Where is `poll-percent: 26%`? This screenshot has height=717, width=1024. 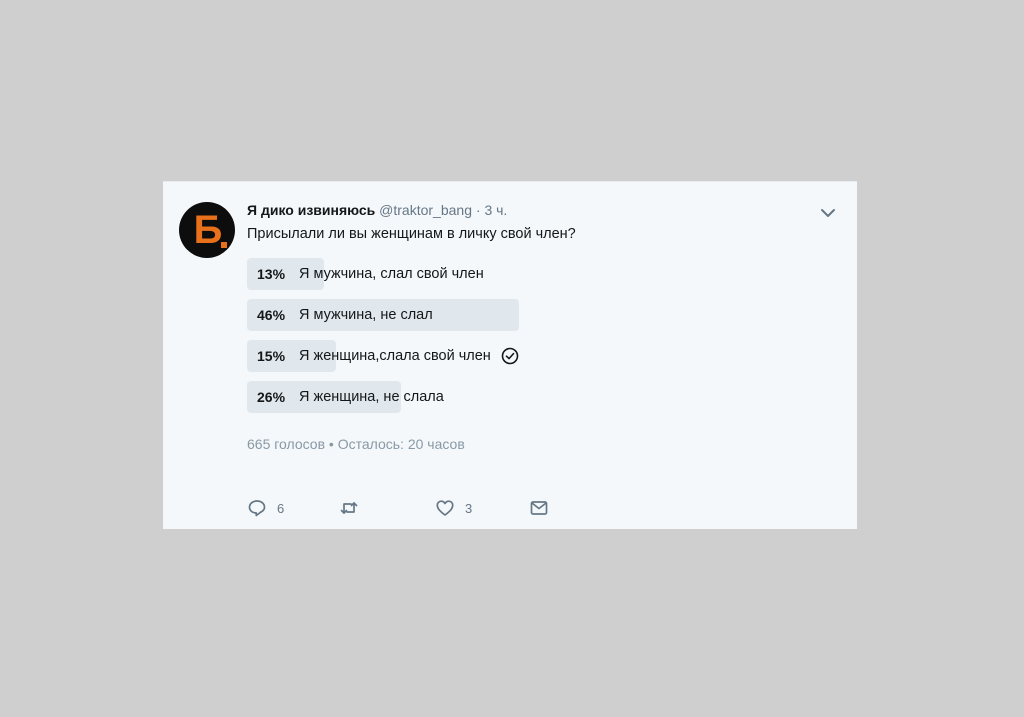
poll-percent: 26% is located at coordinates (271, 397).